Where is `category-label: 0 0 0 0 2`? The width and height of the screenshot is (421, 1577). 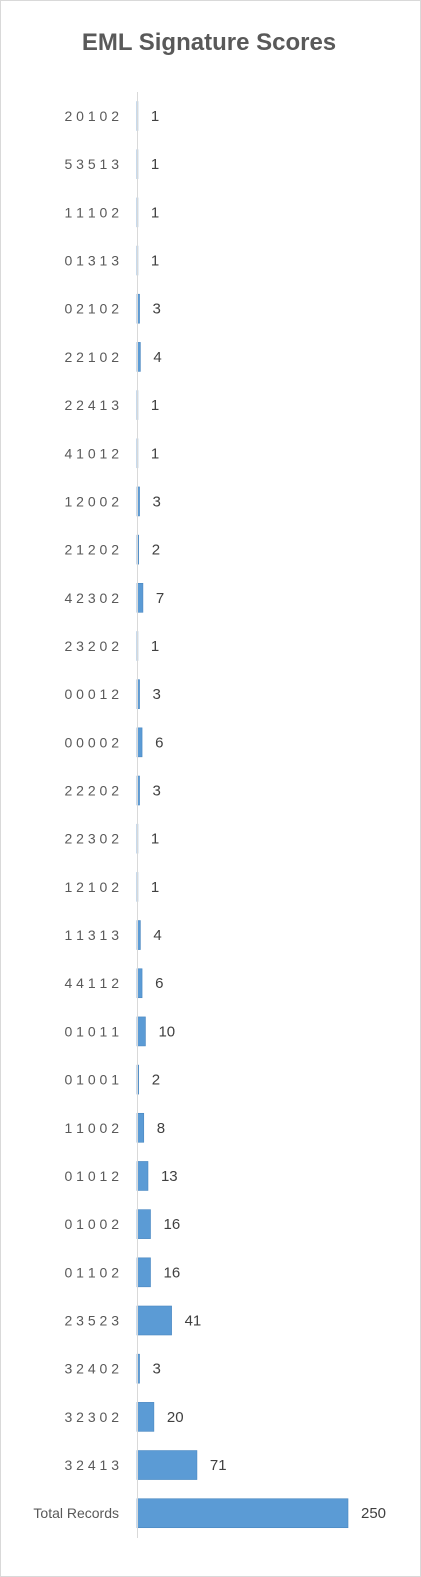 category-label: 0 0 0 0 2 is located at coordinates (92, 742).